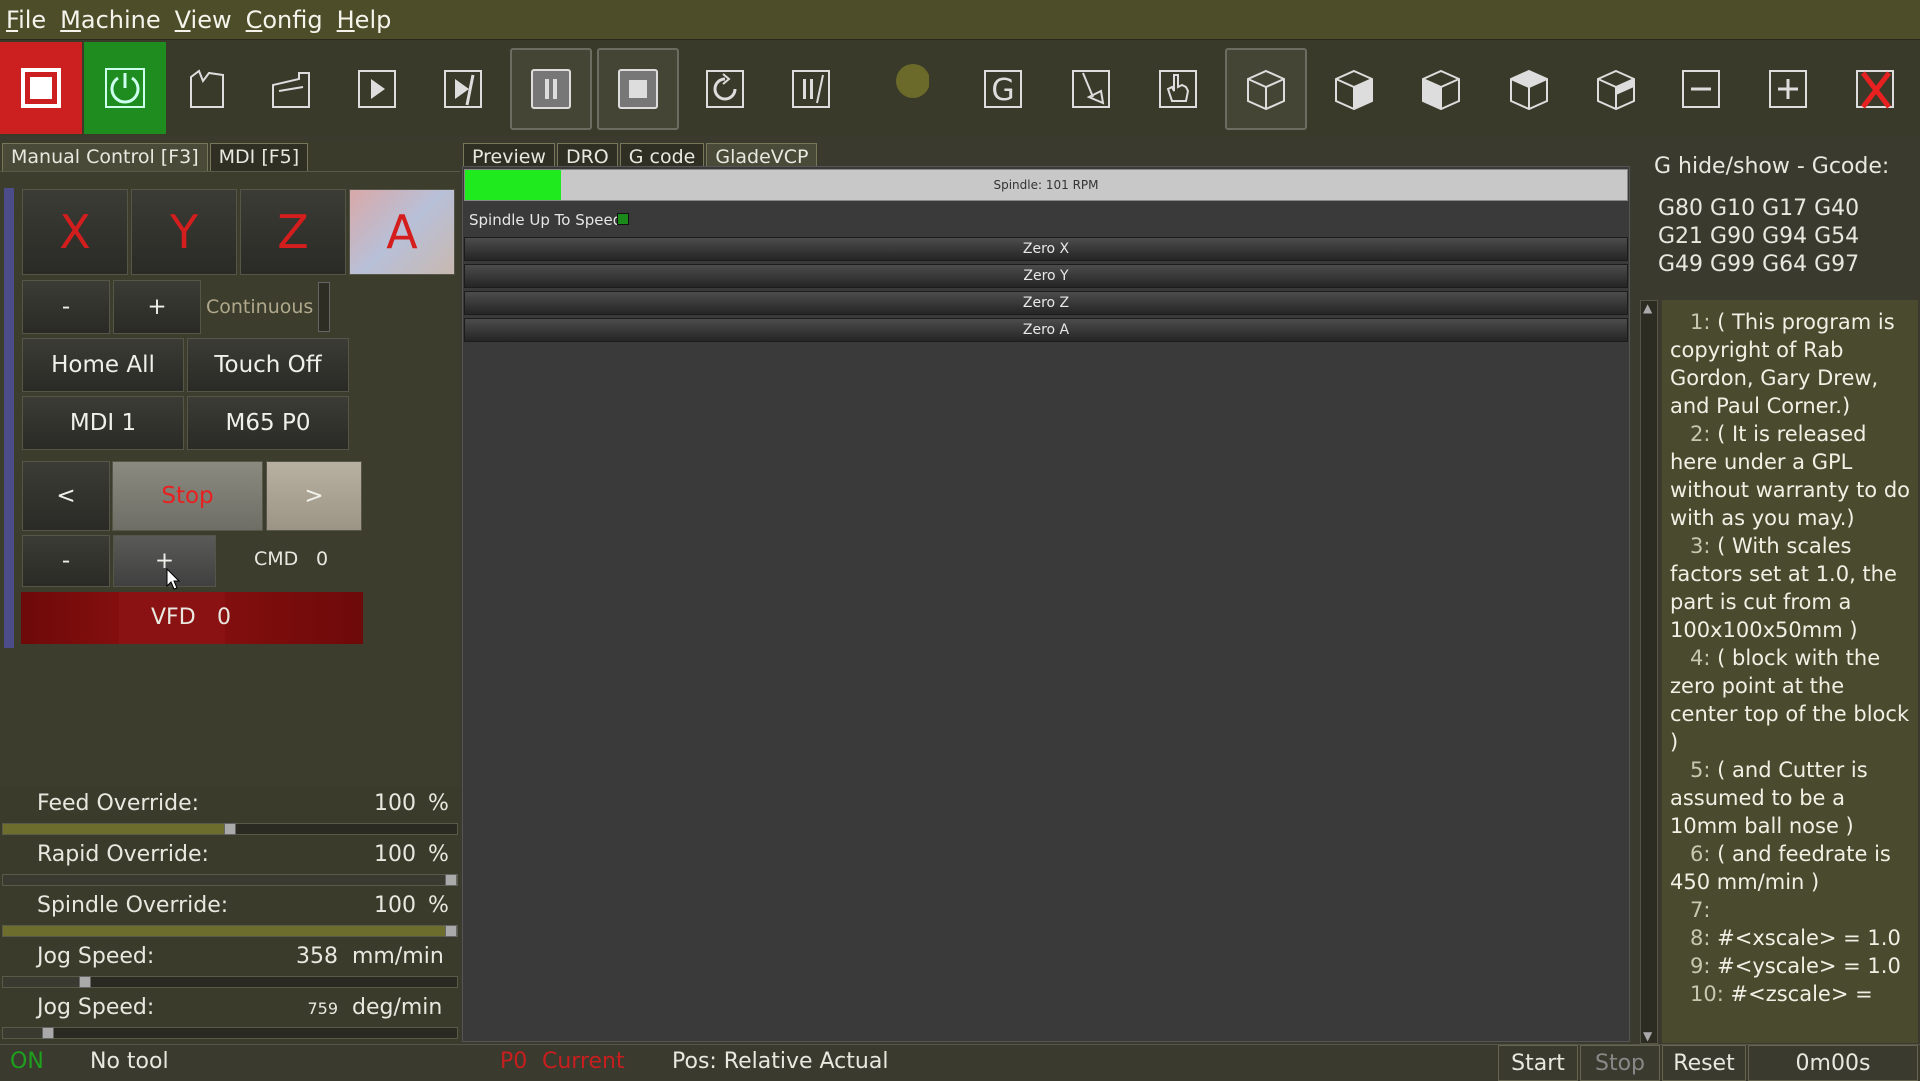 The height and width of the screenshot is (1081, 1920). I want to click on clear-live-plot-button, so click(1875, 89).